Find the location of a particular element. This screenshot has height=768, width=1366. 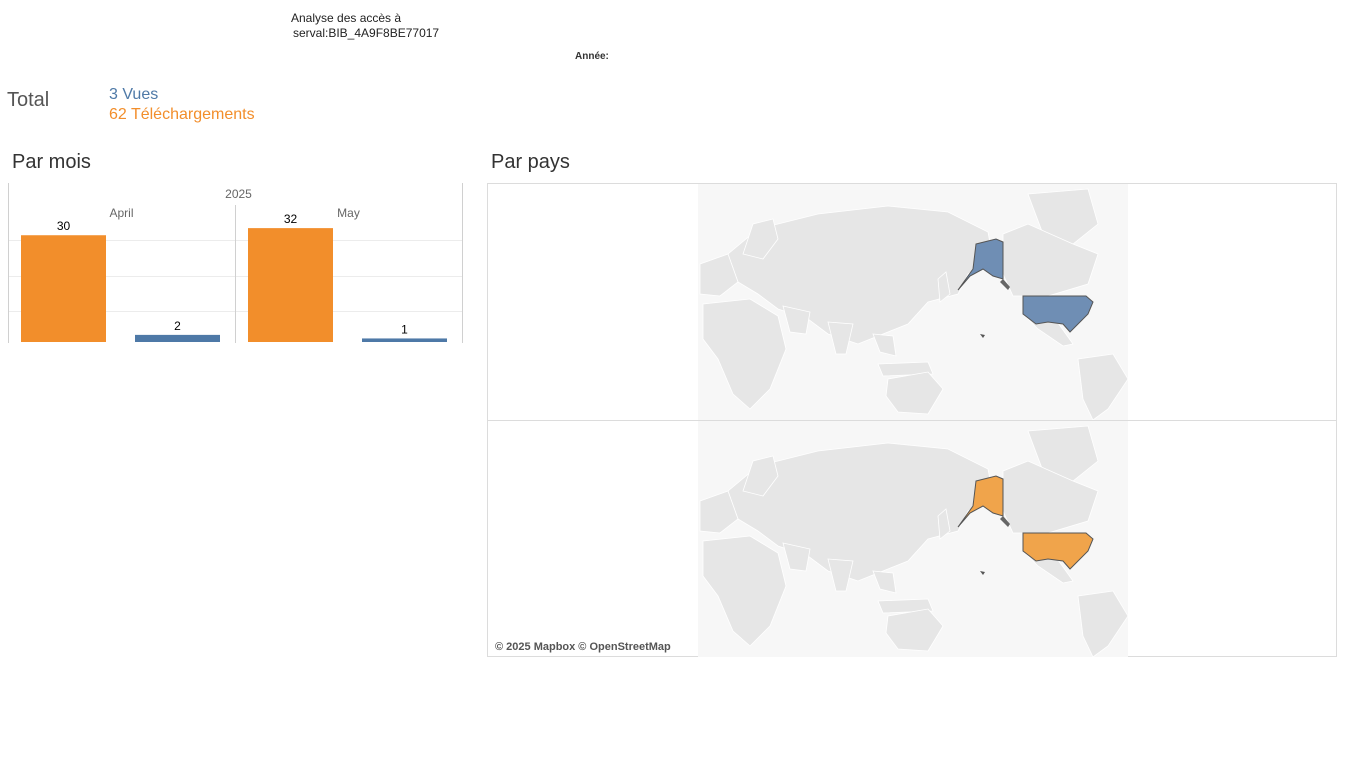

year-filter-label: Année: is located at coordinates (592, 56).